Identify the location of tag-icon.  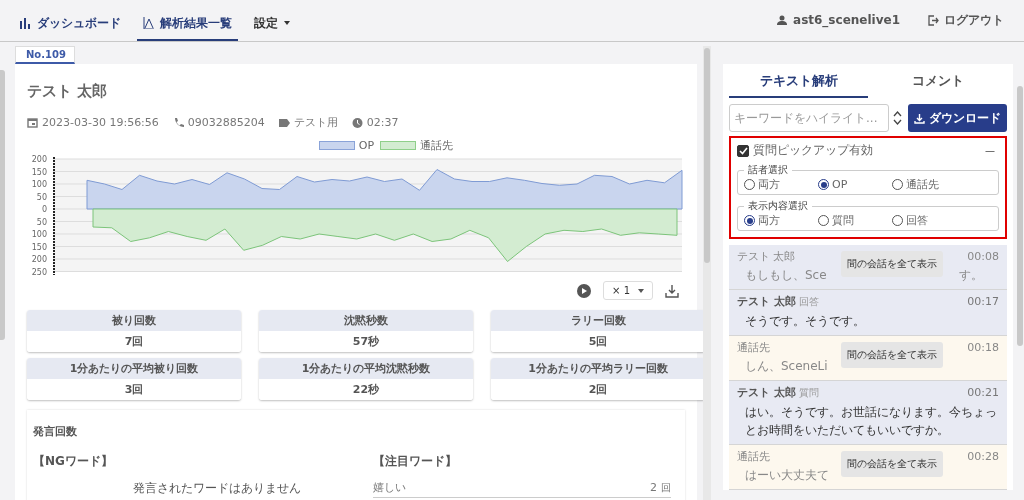
(284, 122).